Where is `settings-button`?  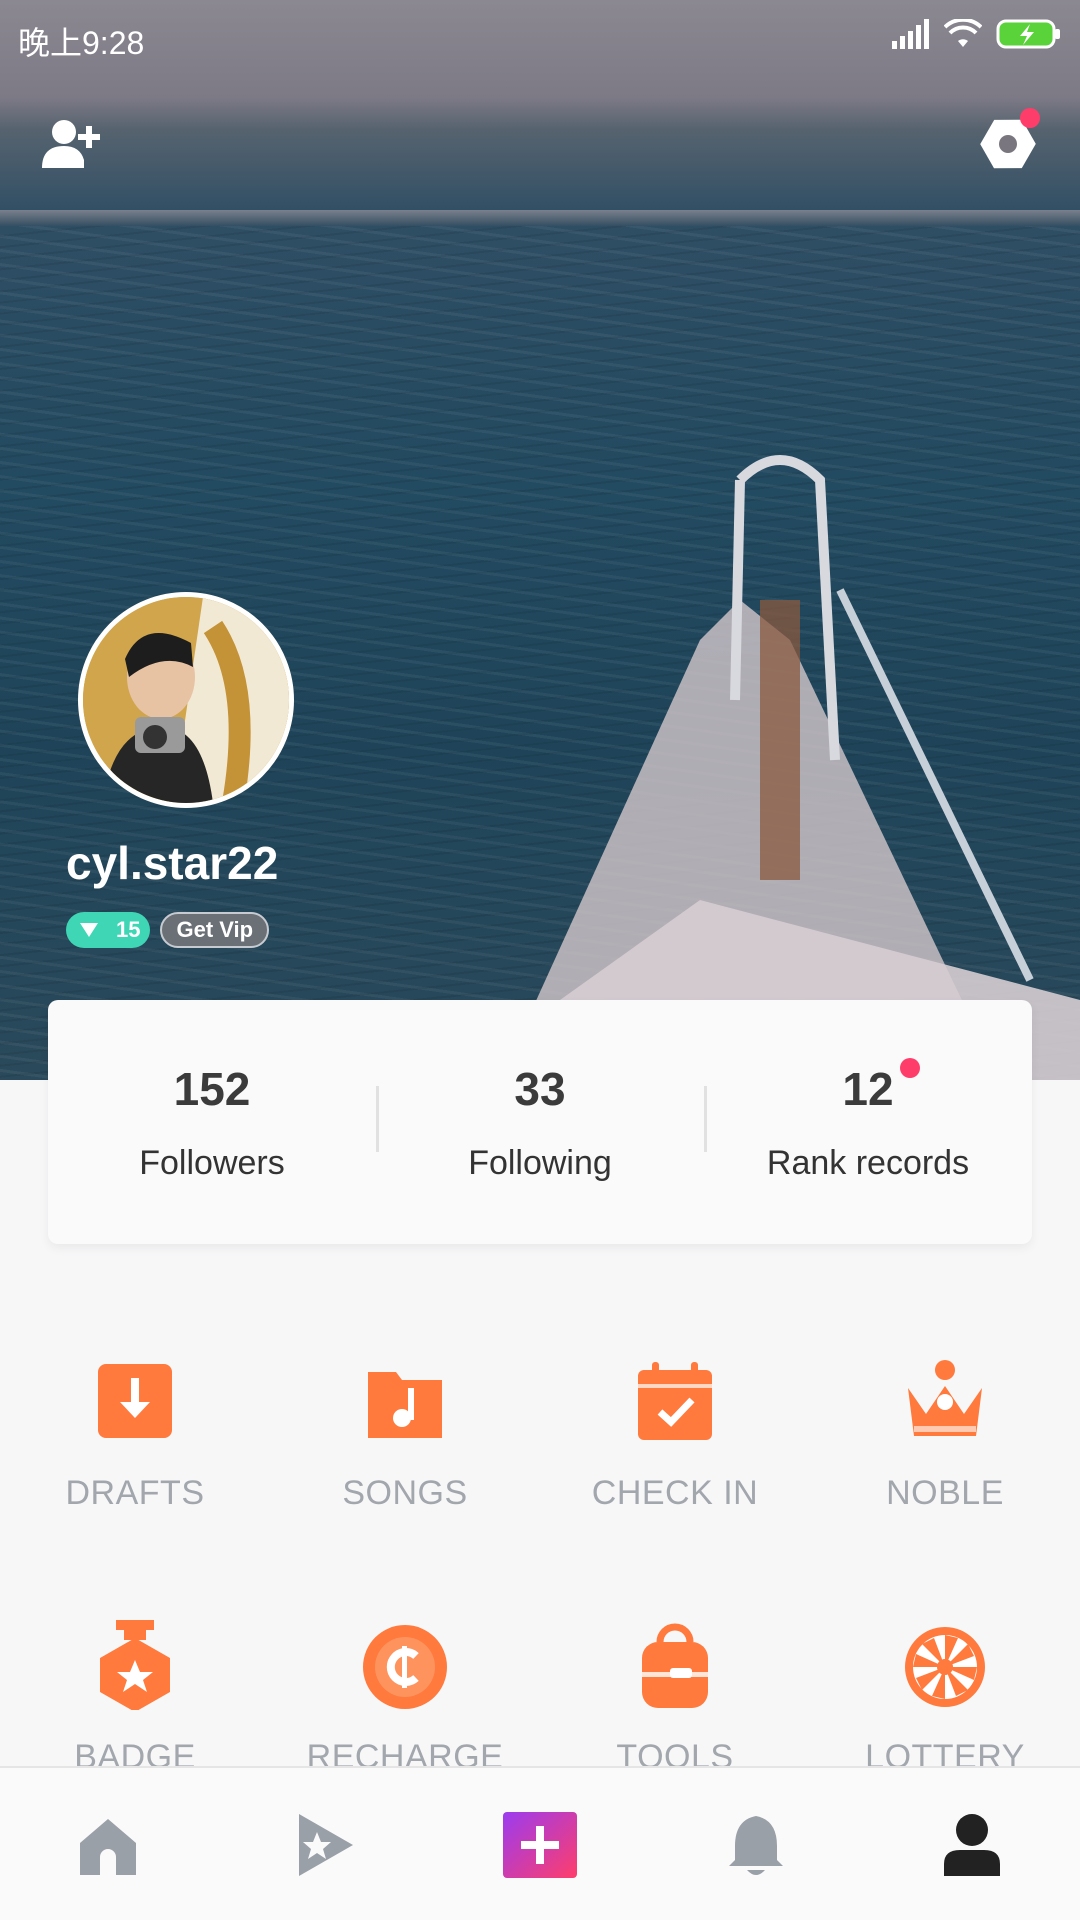 settings-button is located at coordinates (1008, 144).